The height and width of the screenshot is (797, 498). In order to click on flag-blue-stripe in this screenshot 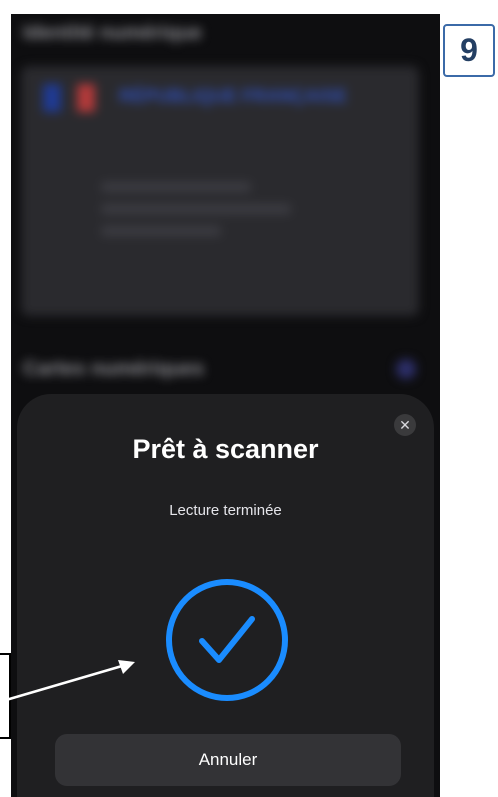, I will do `click(52, 98)`.